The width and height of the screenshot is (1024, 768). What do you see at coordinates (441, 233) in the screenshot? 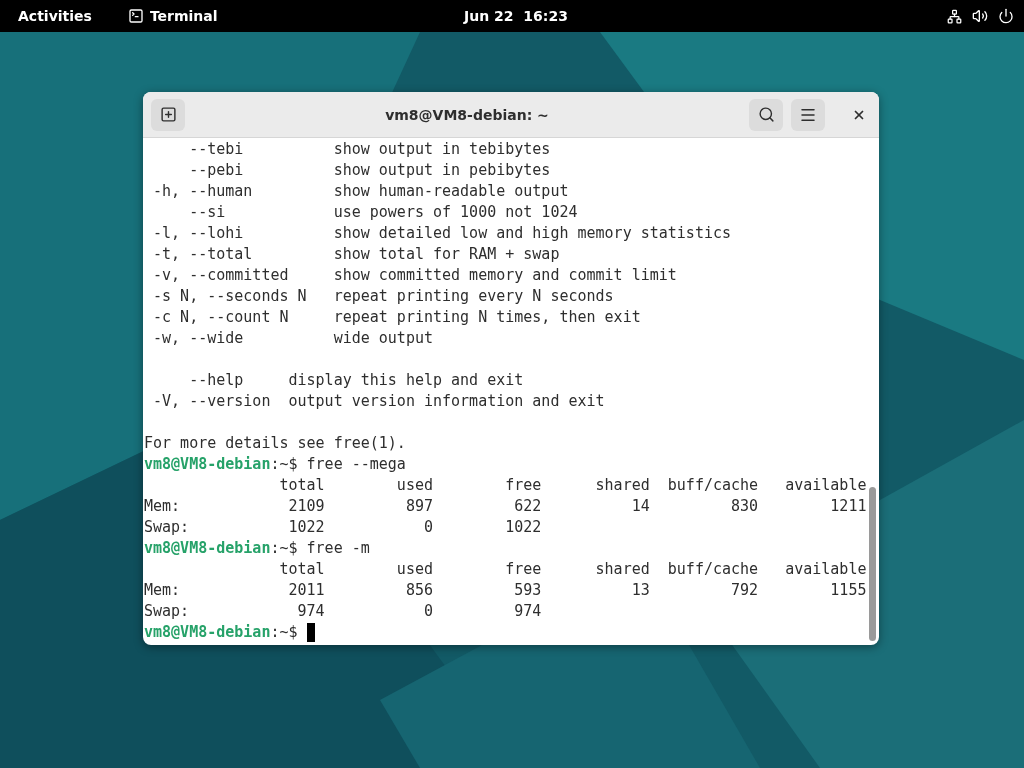
I see `terminal-output: -l, --lohi show detailed low and high memory statistics` at bounding box center [441, 233].